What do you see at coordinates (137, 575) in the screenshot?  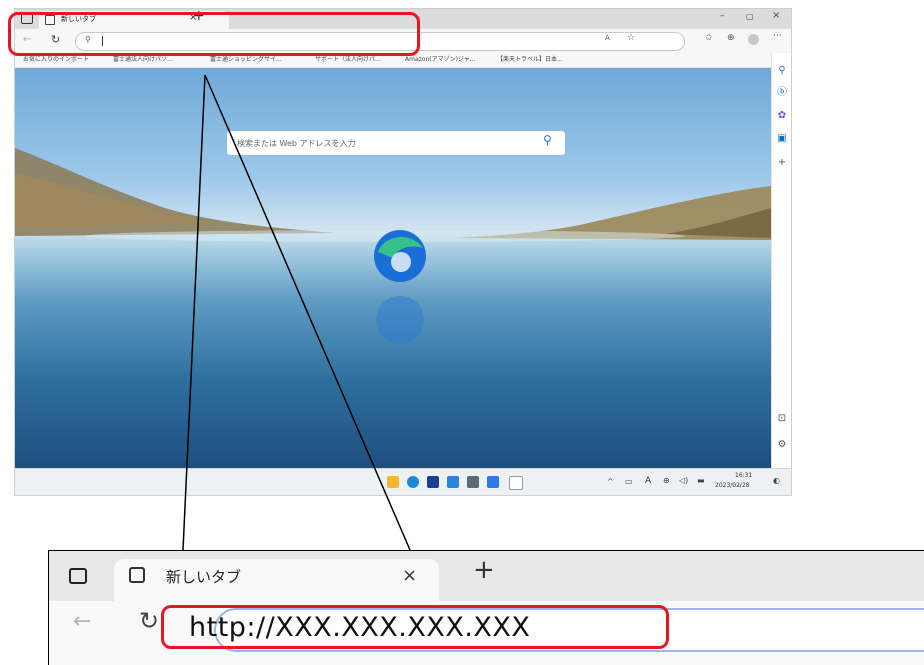 I see `new-tab-page-icon` at bounding box center [137, 575].